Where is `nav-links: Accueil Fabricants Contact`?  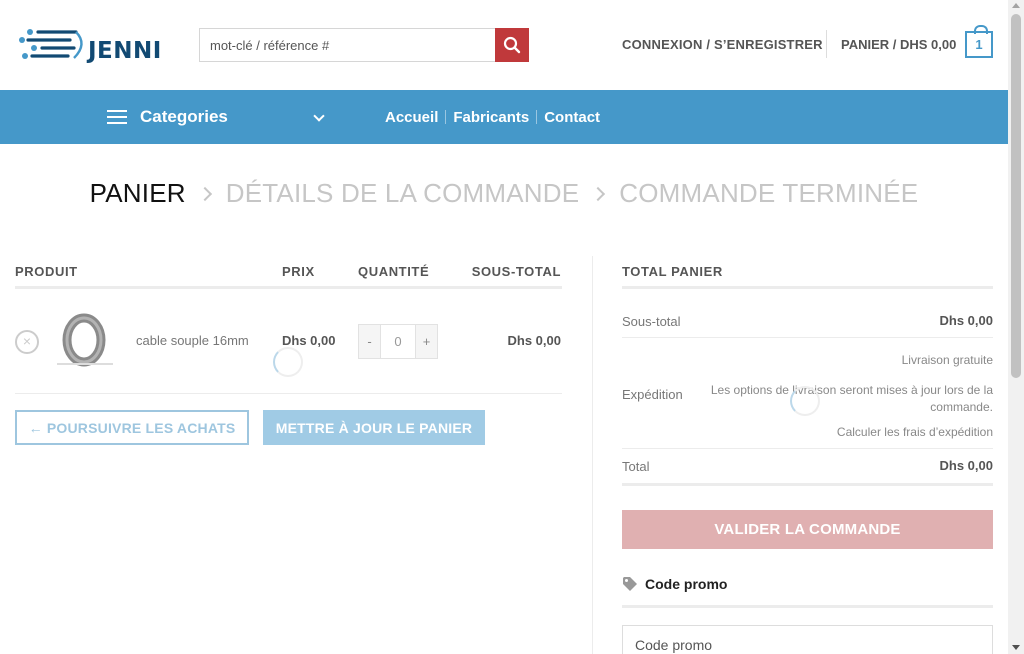 nav-links: Accueil Fabricants Contact is located at coordinates (492, 117).